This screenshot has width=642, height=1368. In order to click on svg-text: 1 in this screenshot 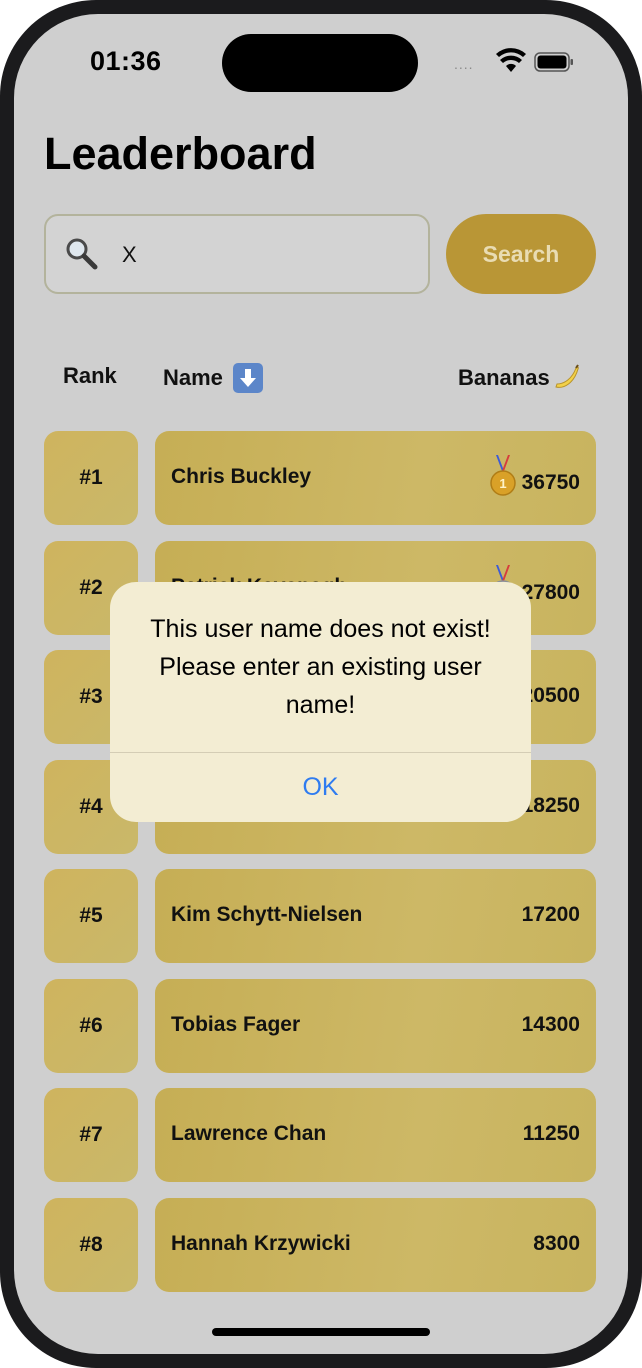, I will do `click(502, 483)`.